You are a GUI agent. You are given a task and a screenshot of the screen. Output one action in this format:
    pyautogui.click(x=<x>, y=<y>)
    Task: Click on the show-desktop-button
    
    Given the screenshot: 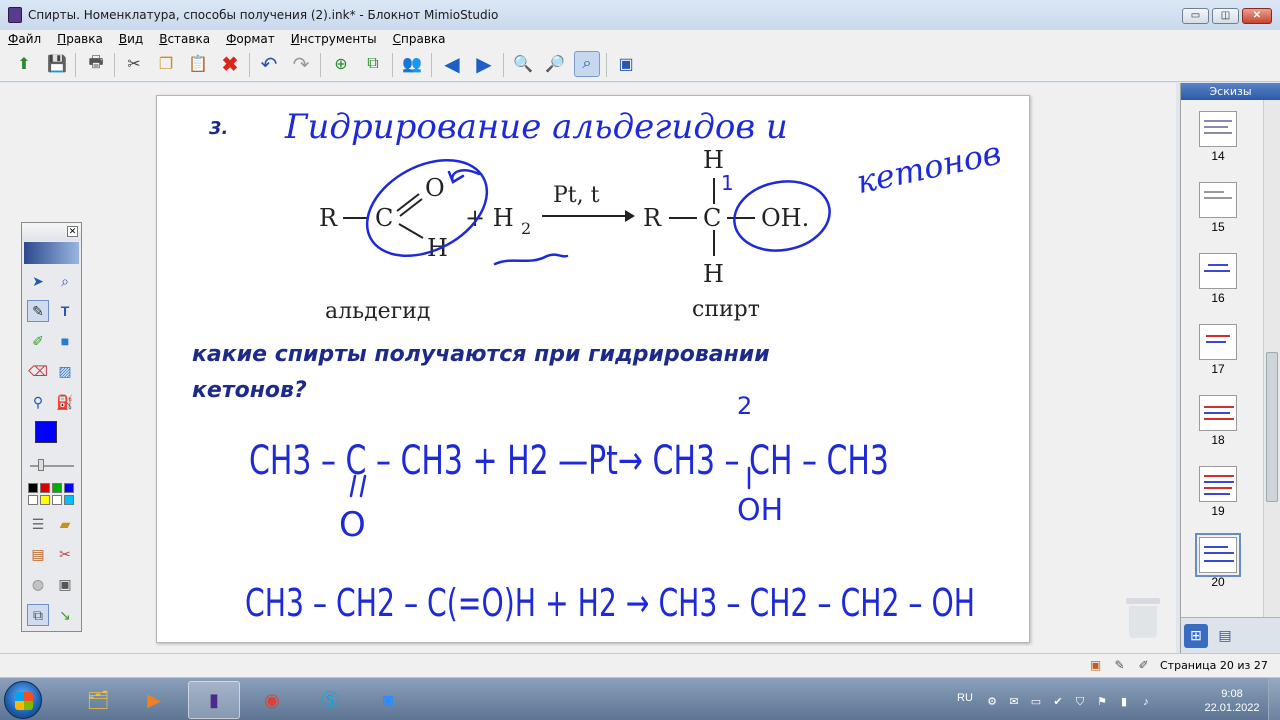 What is the action you would take?
    pyautogui.click(x=1274, y=699)
    